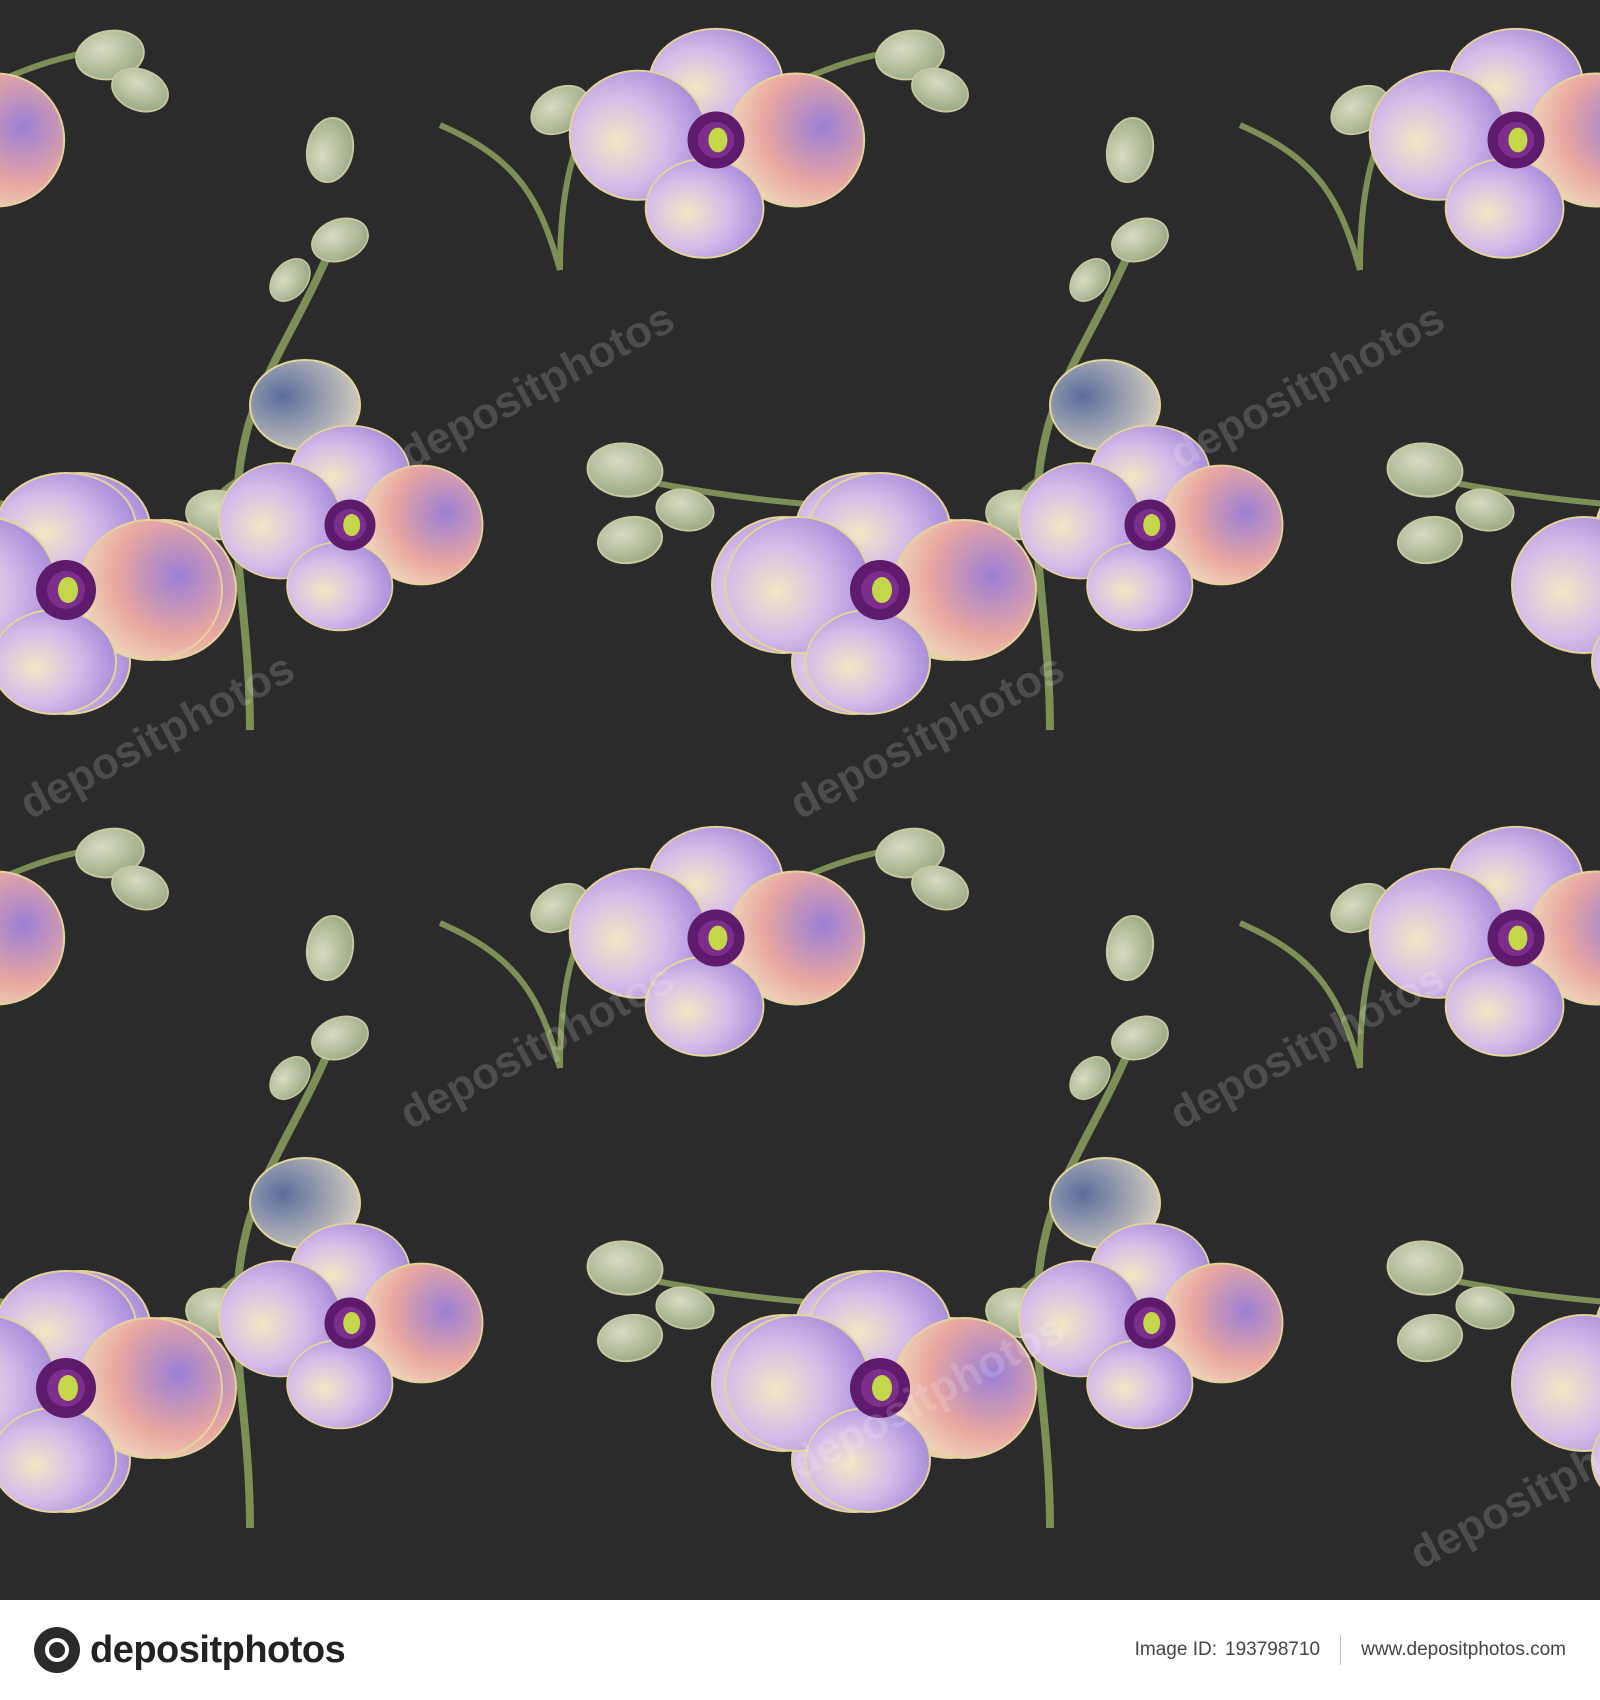 Image resolution: width=1600 pixels, height=1700 pixels. I want to click on camera-icon, so click(57, 1650).